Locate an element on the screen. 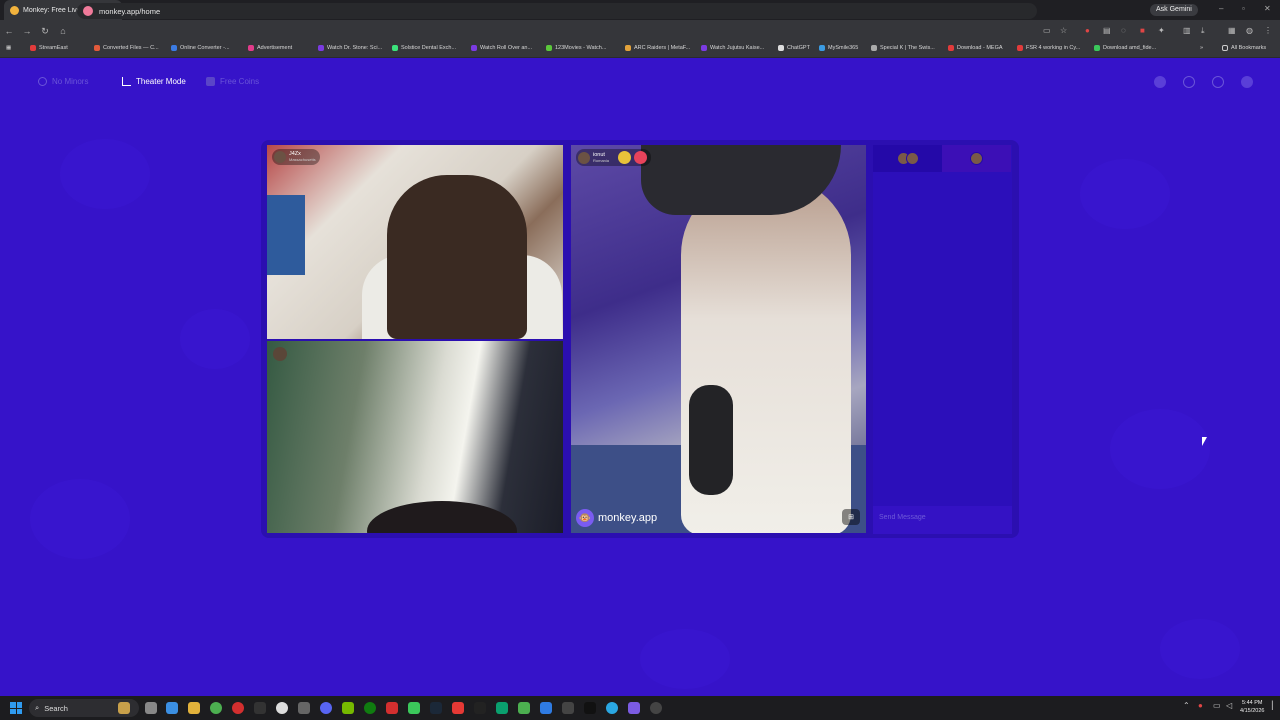  back-icon: ← is located at coordinates (9, 31).